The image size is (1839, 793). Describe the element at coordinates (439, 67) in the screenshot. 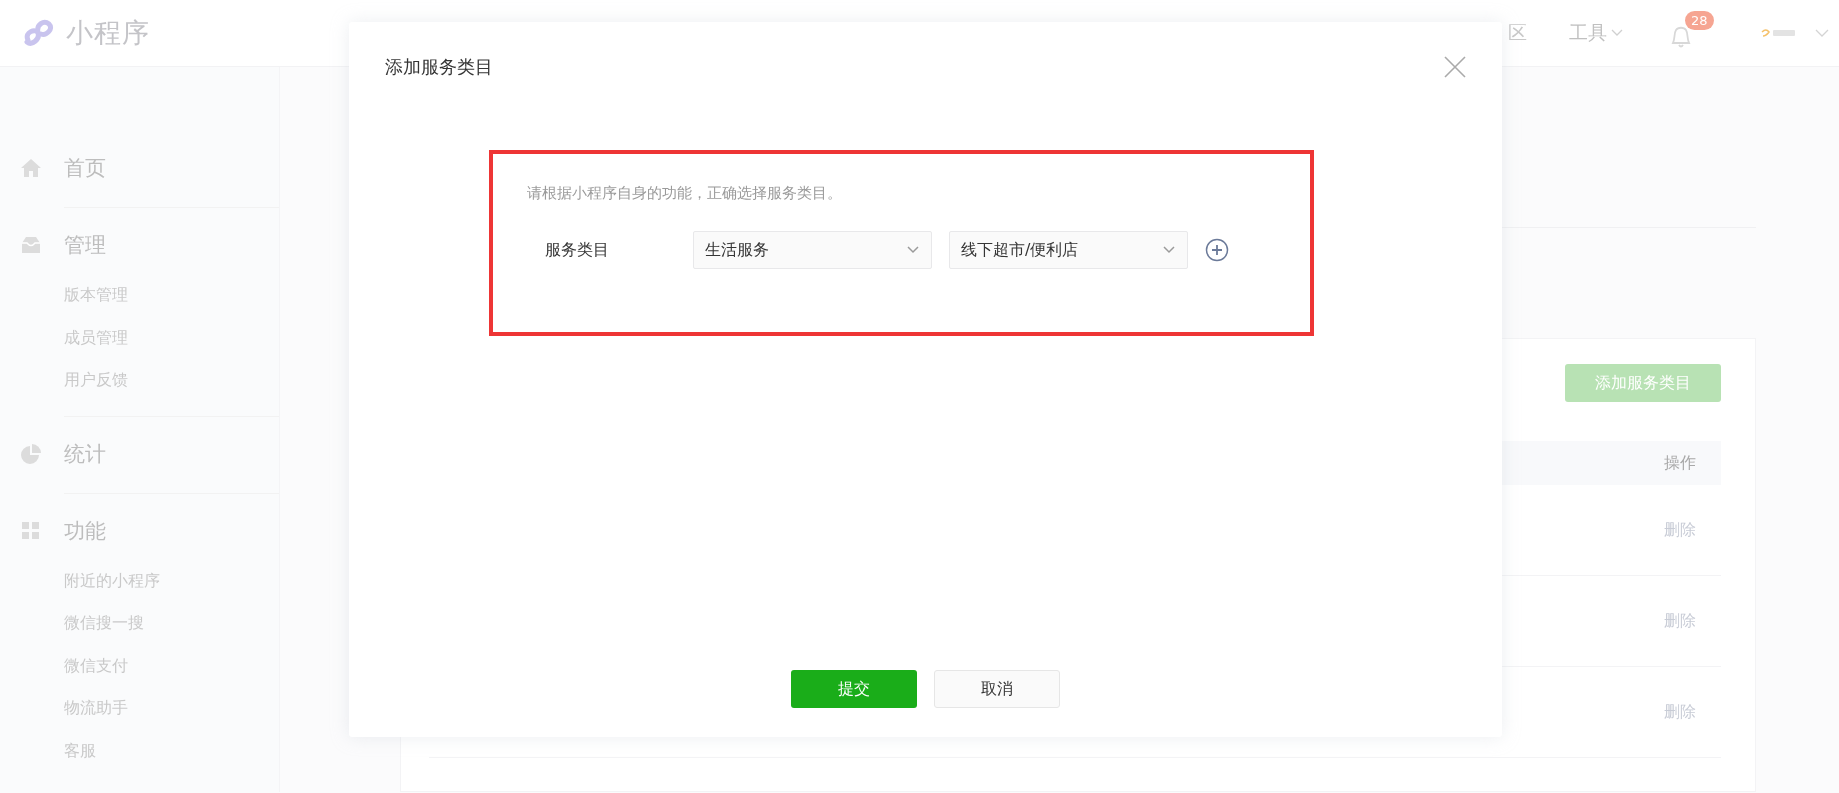

I see `dialog-title: 添加服务类目` at that location.